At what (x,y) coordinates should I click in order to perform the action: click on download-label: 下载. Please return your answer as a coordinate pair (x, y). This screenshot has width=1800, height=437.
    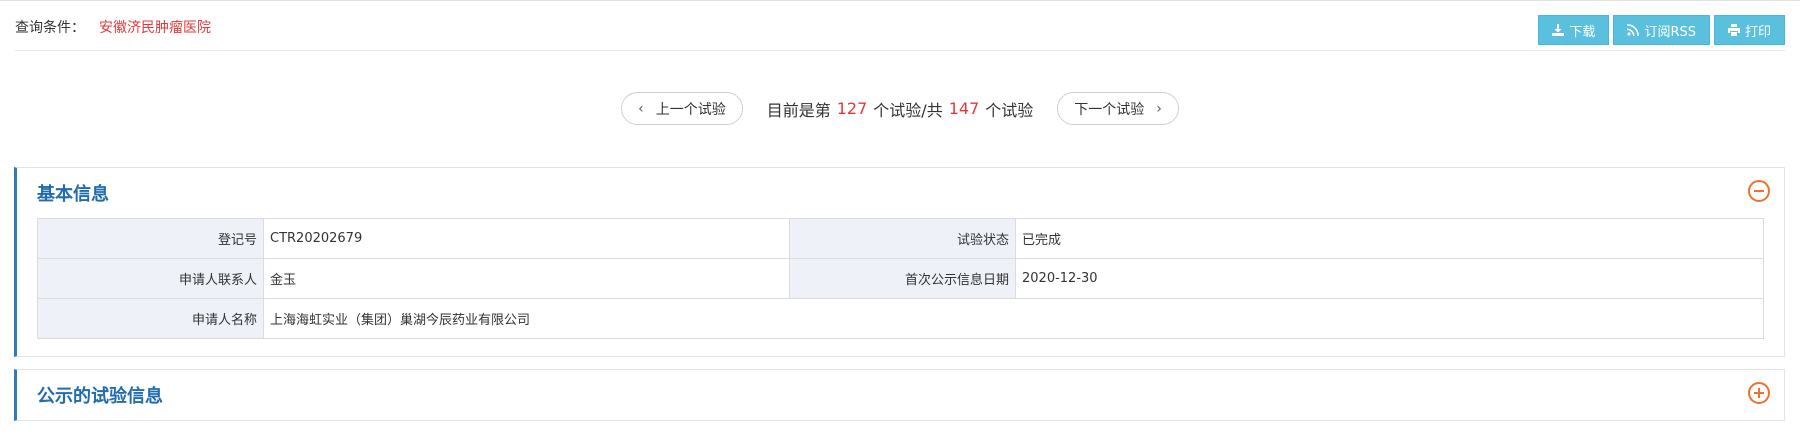
    Looking at the image, I should click on (1582, 32).